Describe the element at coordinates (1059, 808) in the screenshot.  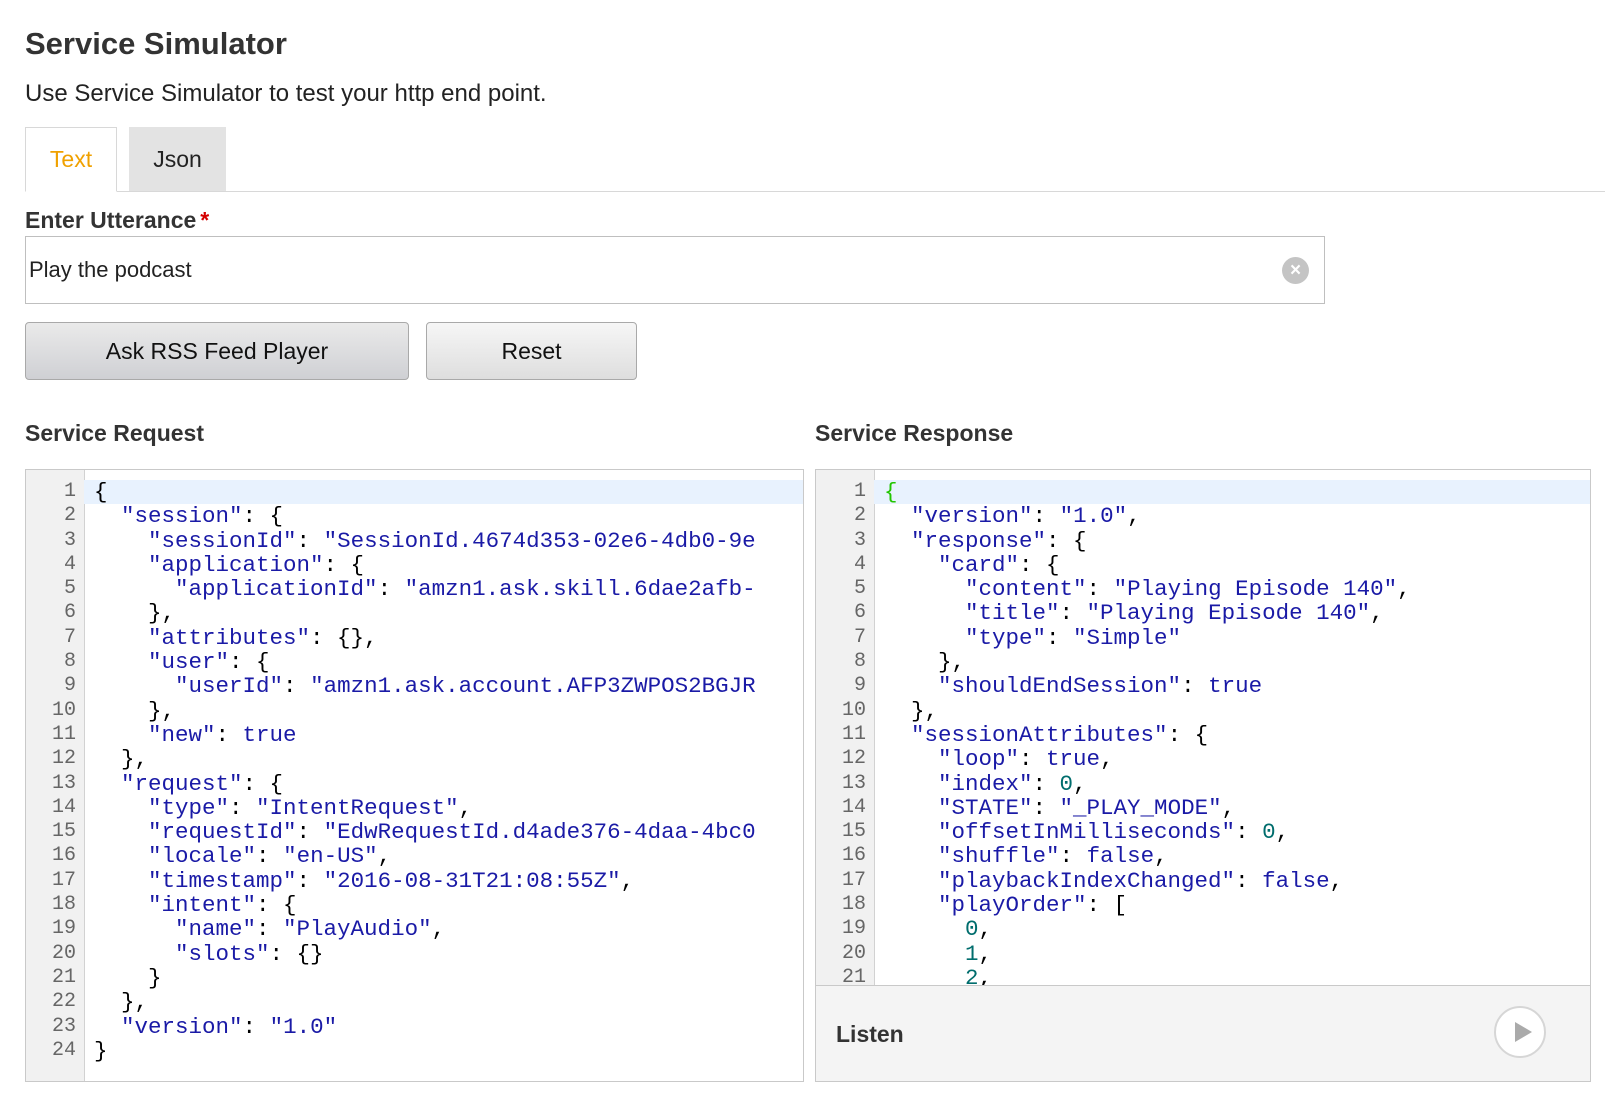
I see `code-text: "STATE": "_PLAY_MODE",` at that location.